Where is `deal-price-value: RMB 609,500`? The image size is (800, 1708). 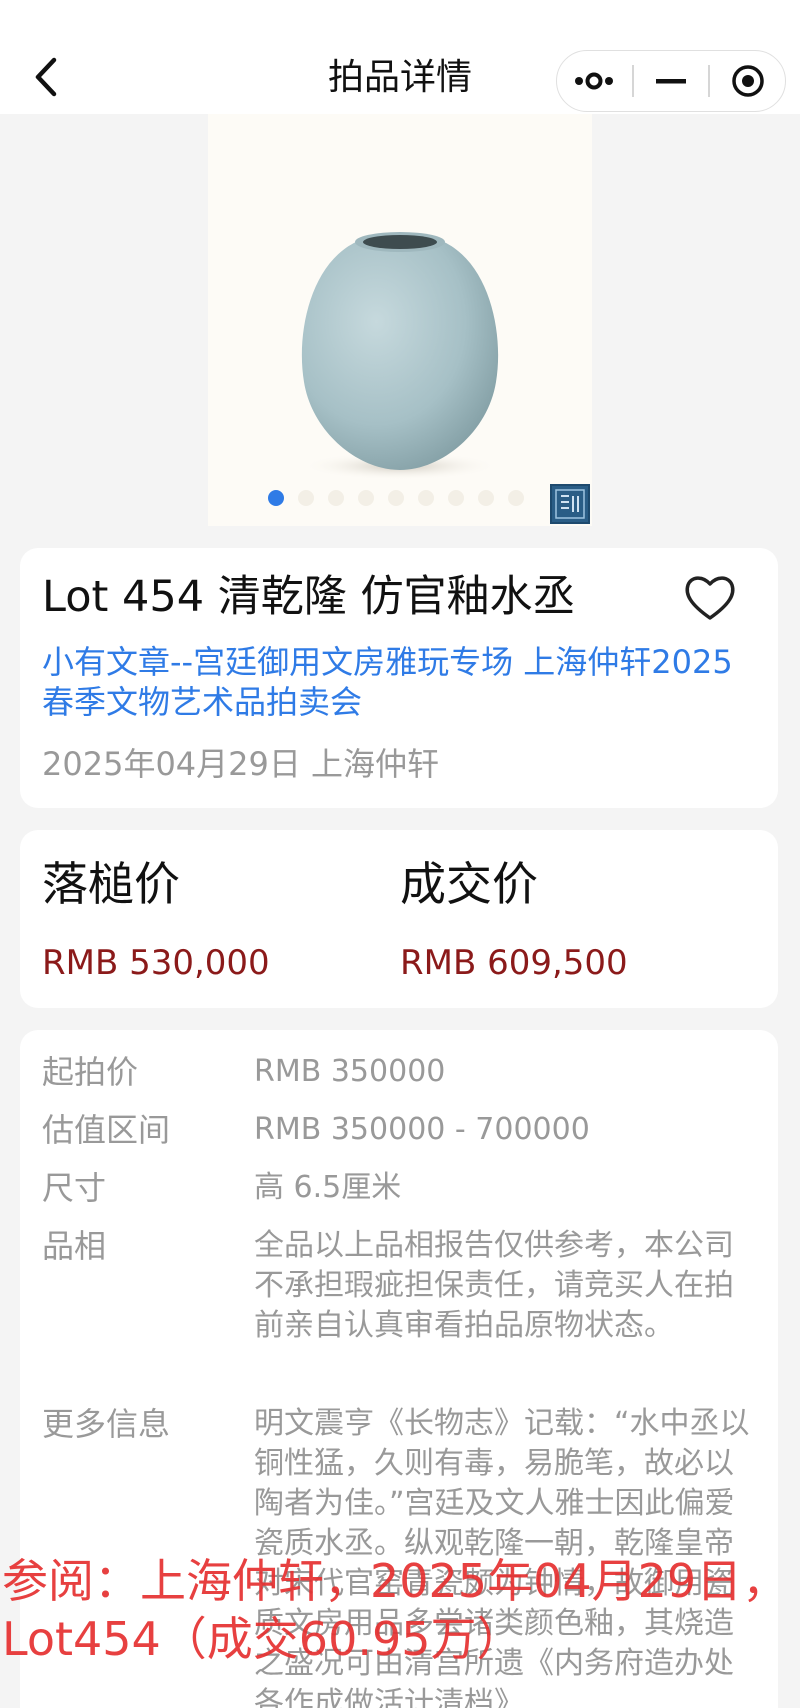
deal-price-value: RMB 609,500 is located at coordinates (514, 963).